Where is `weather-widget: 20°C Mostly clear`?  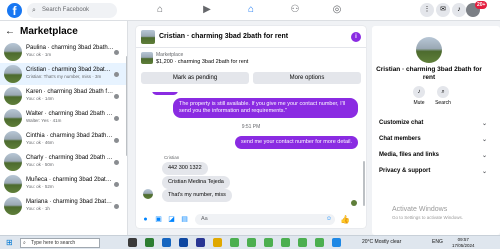 weather-widget: 20°C Mostly clear is located at coordinates (381, 242).